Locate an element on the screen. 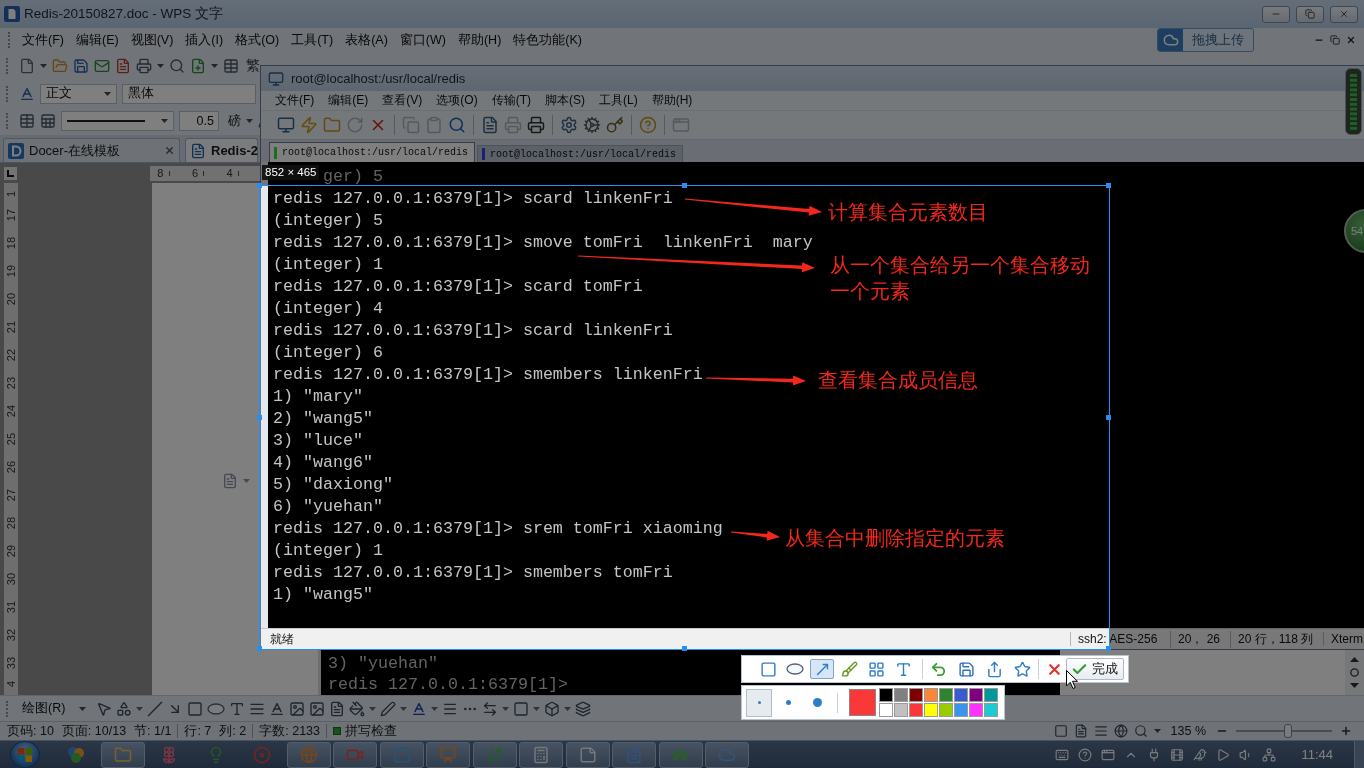 This screenshot has height=768, width=1364. arrow-style-icon is located at coordinates (490, 708).